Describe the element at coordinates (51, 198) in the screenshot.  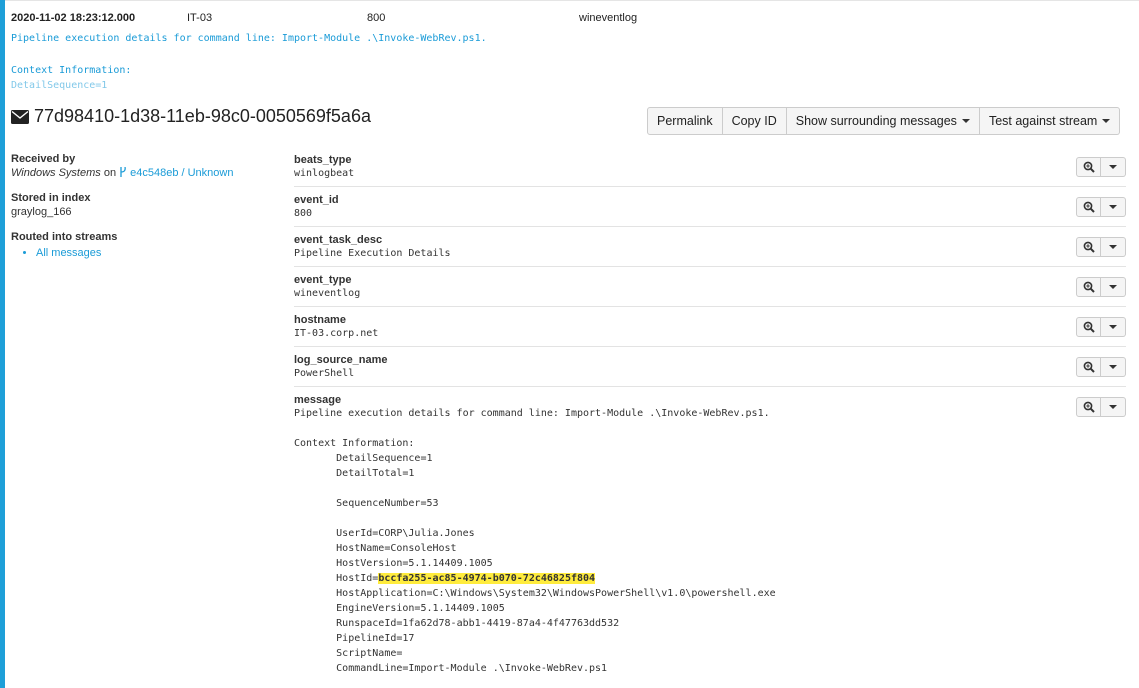
I see `stored-in-index-label: Stored in index` at that location.